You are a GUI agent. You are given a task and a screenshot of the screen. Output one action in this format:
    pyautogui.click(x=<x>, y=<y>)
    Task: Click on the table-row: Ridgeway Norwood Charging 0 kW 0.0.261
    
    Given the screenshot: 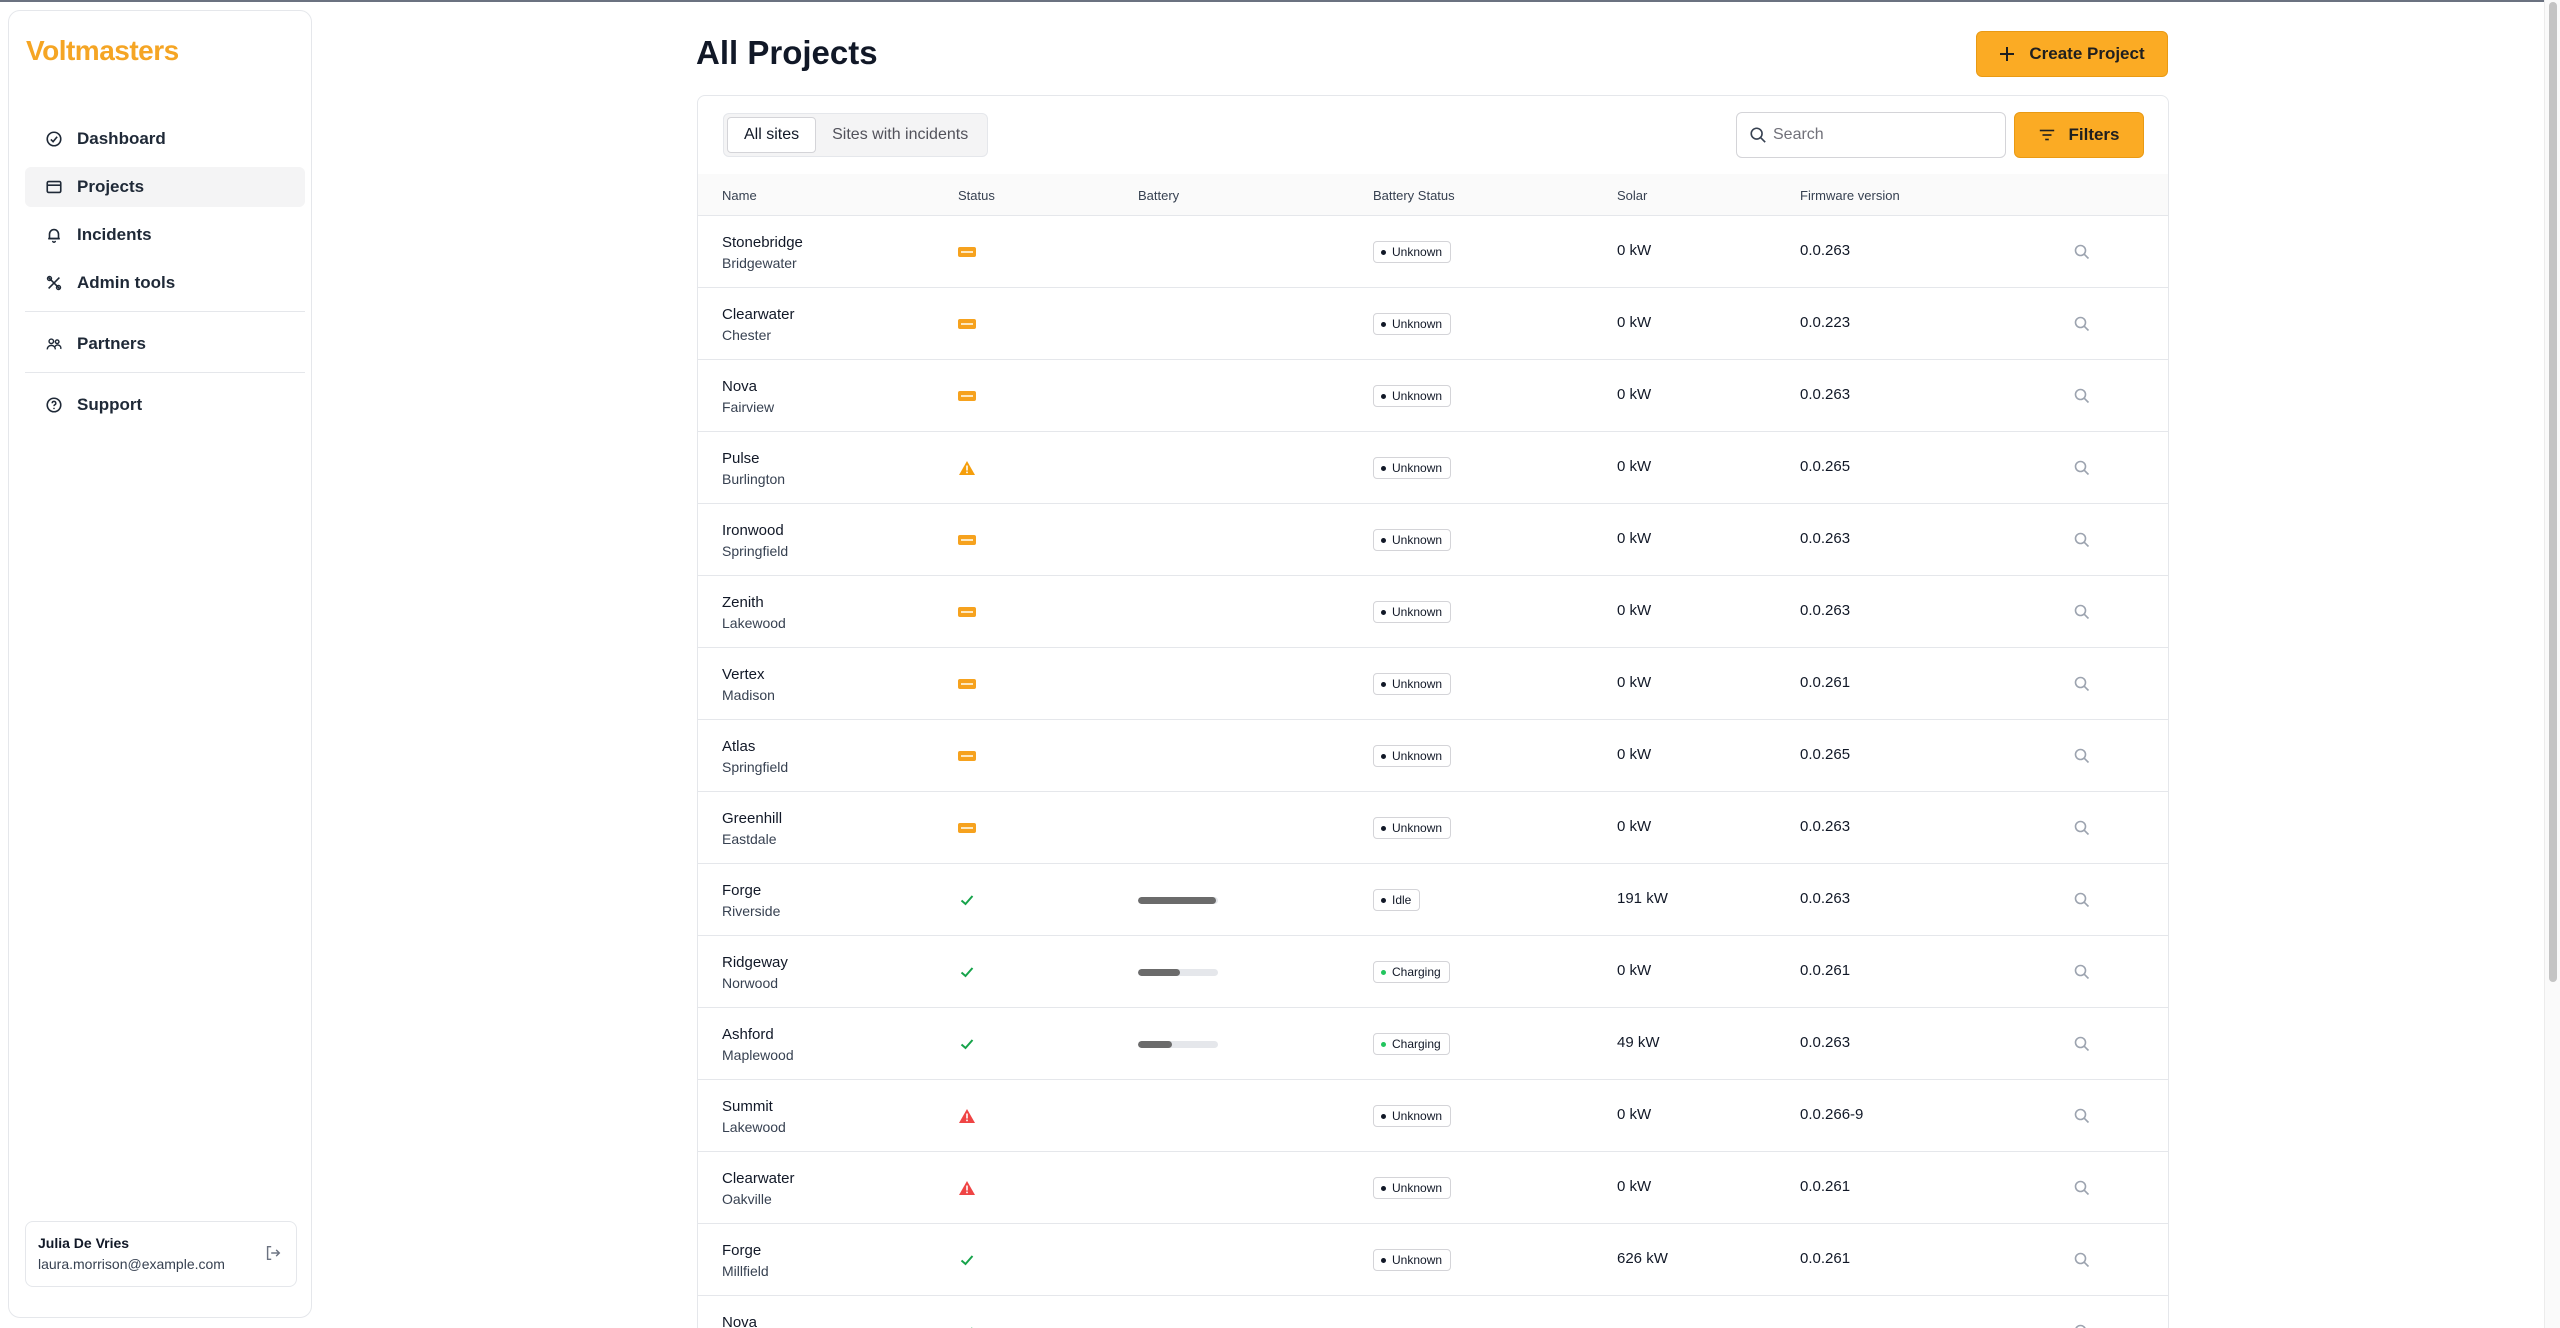 What is the action you would take?
    pyautogui.click(x=1433, y=972)
    